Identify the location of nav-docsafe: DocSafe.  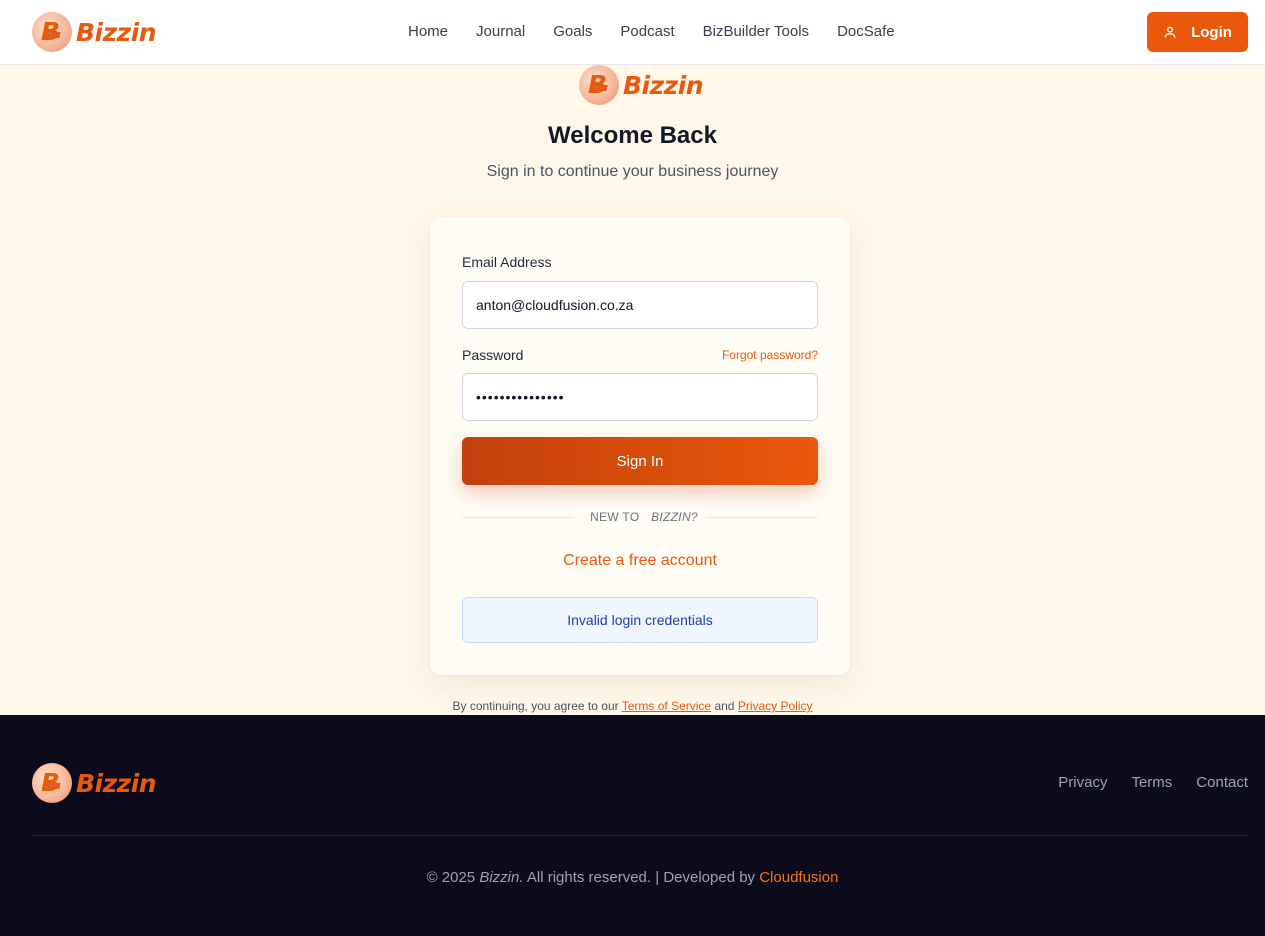
(866, 32).